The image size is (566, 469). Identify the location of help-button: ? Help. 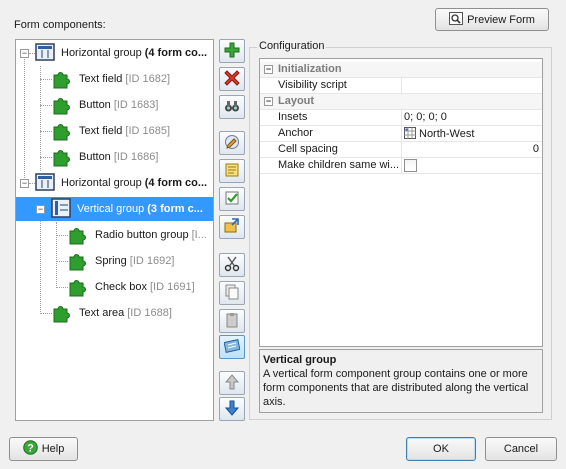
(43, 449).